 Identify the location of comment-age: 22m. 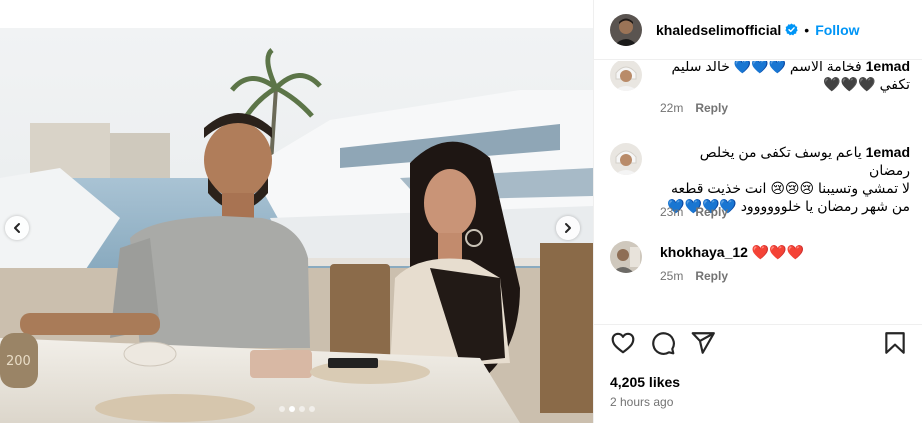
(672, 108).